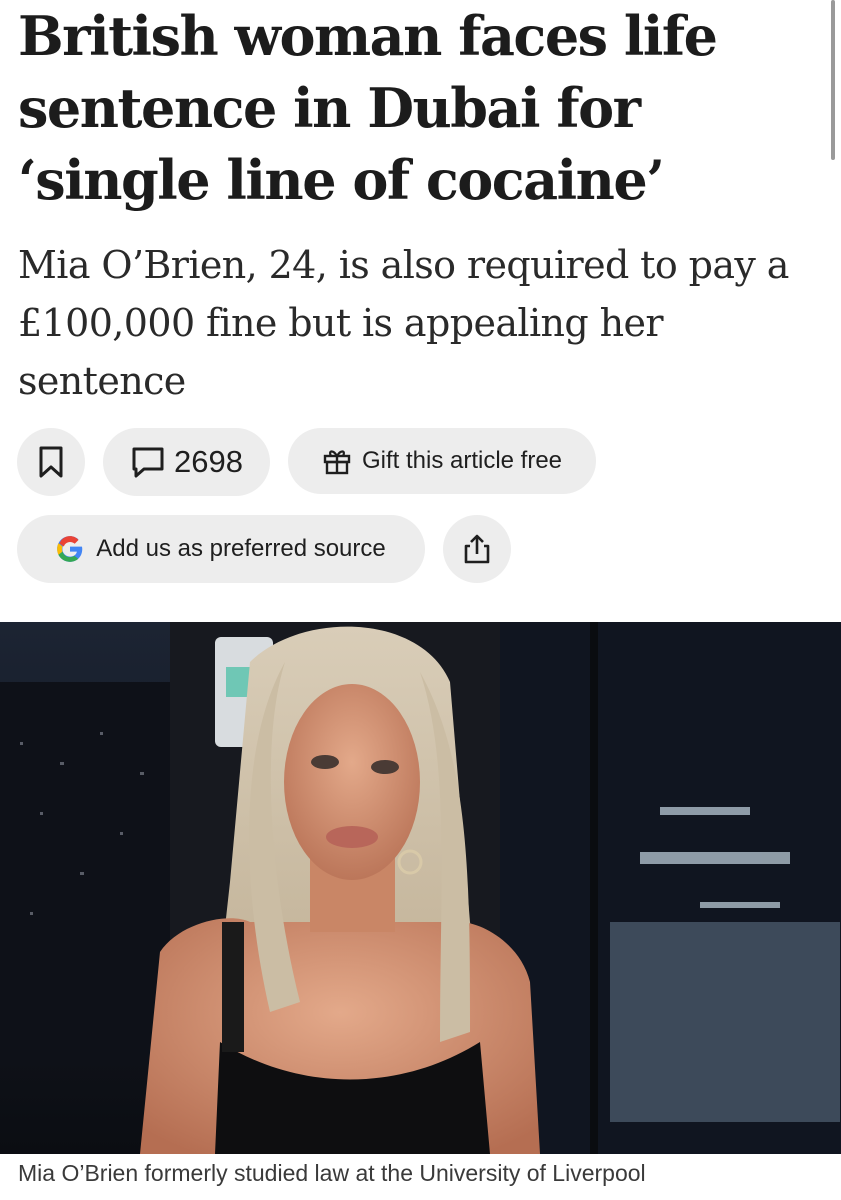 The width and height of the screenshot is (841, 1200). I want to click on save-button, so click(51, 462).